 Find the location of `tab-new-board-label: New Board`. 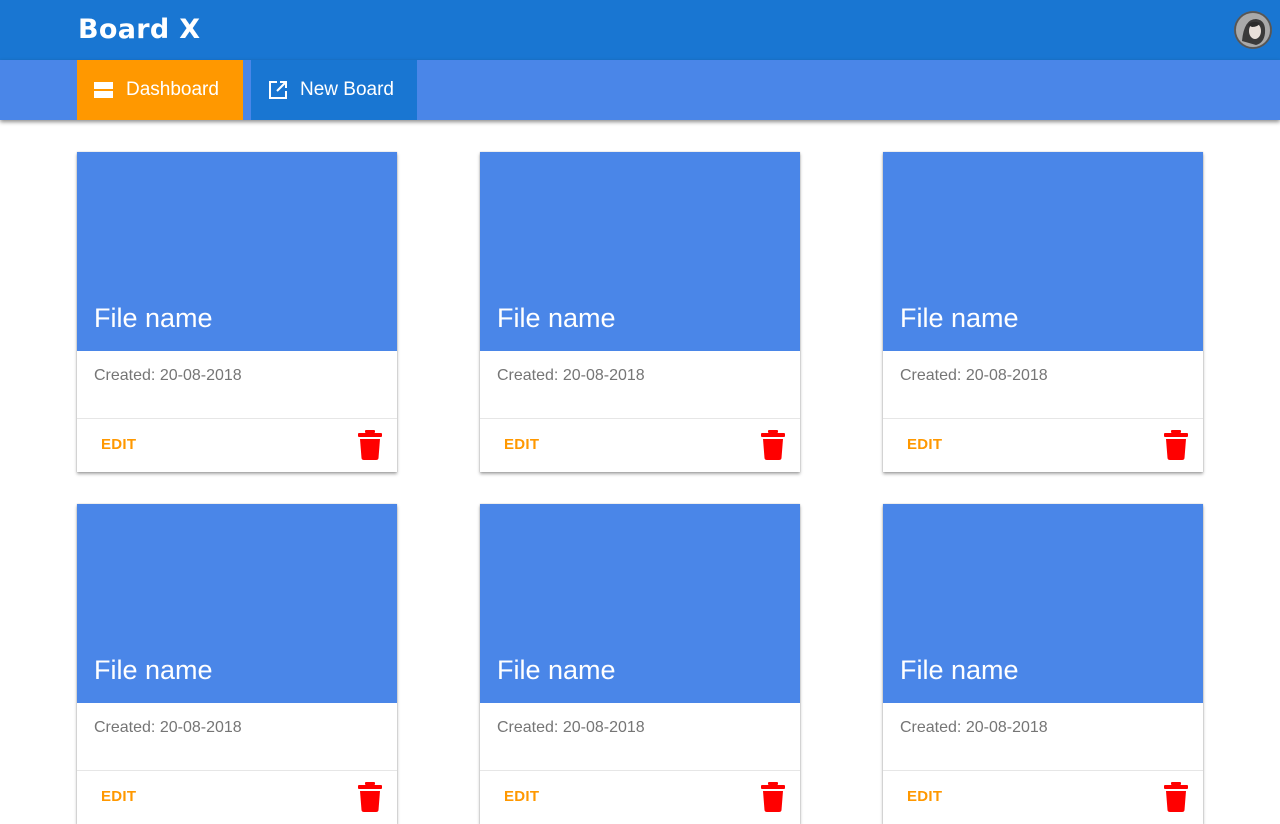

tab-new-board-label: New Board is located at coordinates (347, 89).